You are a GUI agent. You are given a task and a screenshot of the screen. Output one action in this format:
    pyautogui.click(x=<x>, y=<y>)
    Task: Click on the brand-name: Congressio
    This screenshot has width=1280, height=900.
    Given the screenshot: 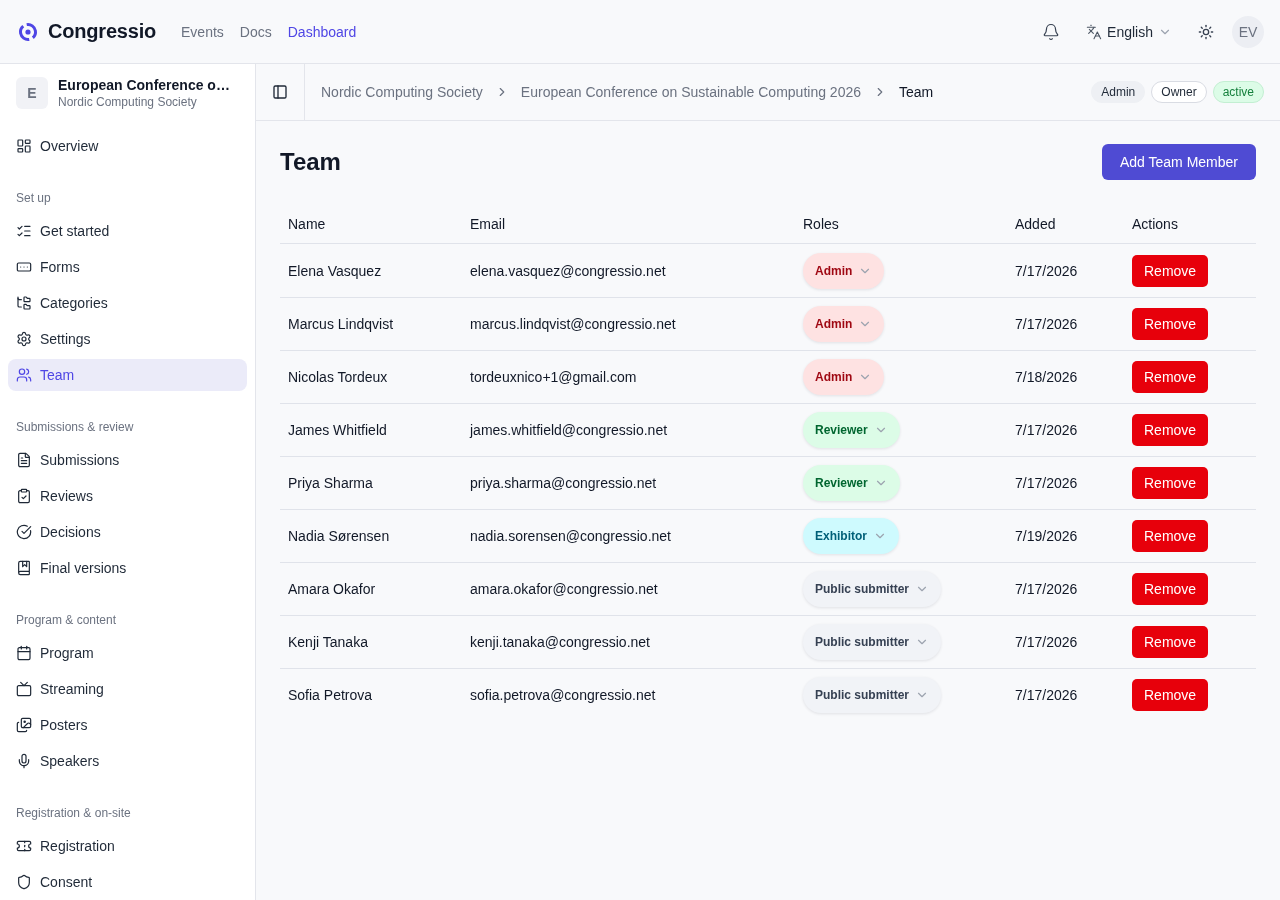 What is the action you would take?
    pyautogui.click(x=102, y=31)
    